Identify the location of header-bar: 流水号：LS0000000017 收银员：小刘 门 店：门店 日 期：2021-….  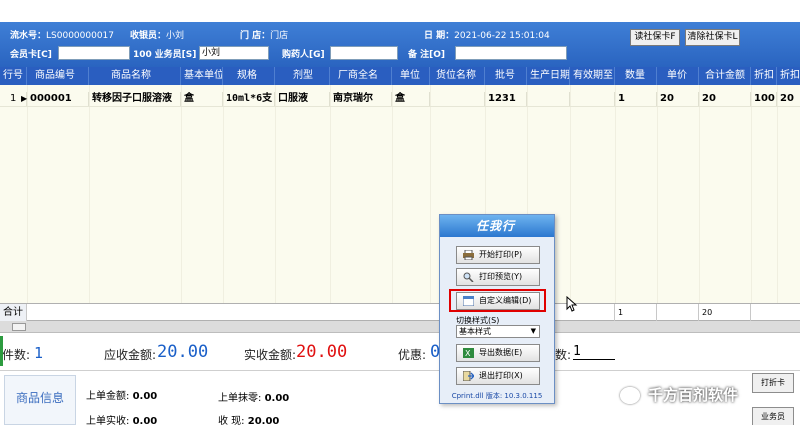
(400, 44).